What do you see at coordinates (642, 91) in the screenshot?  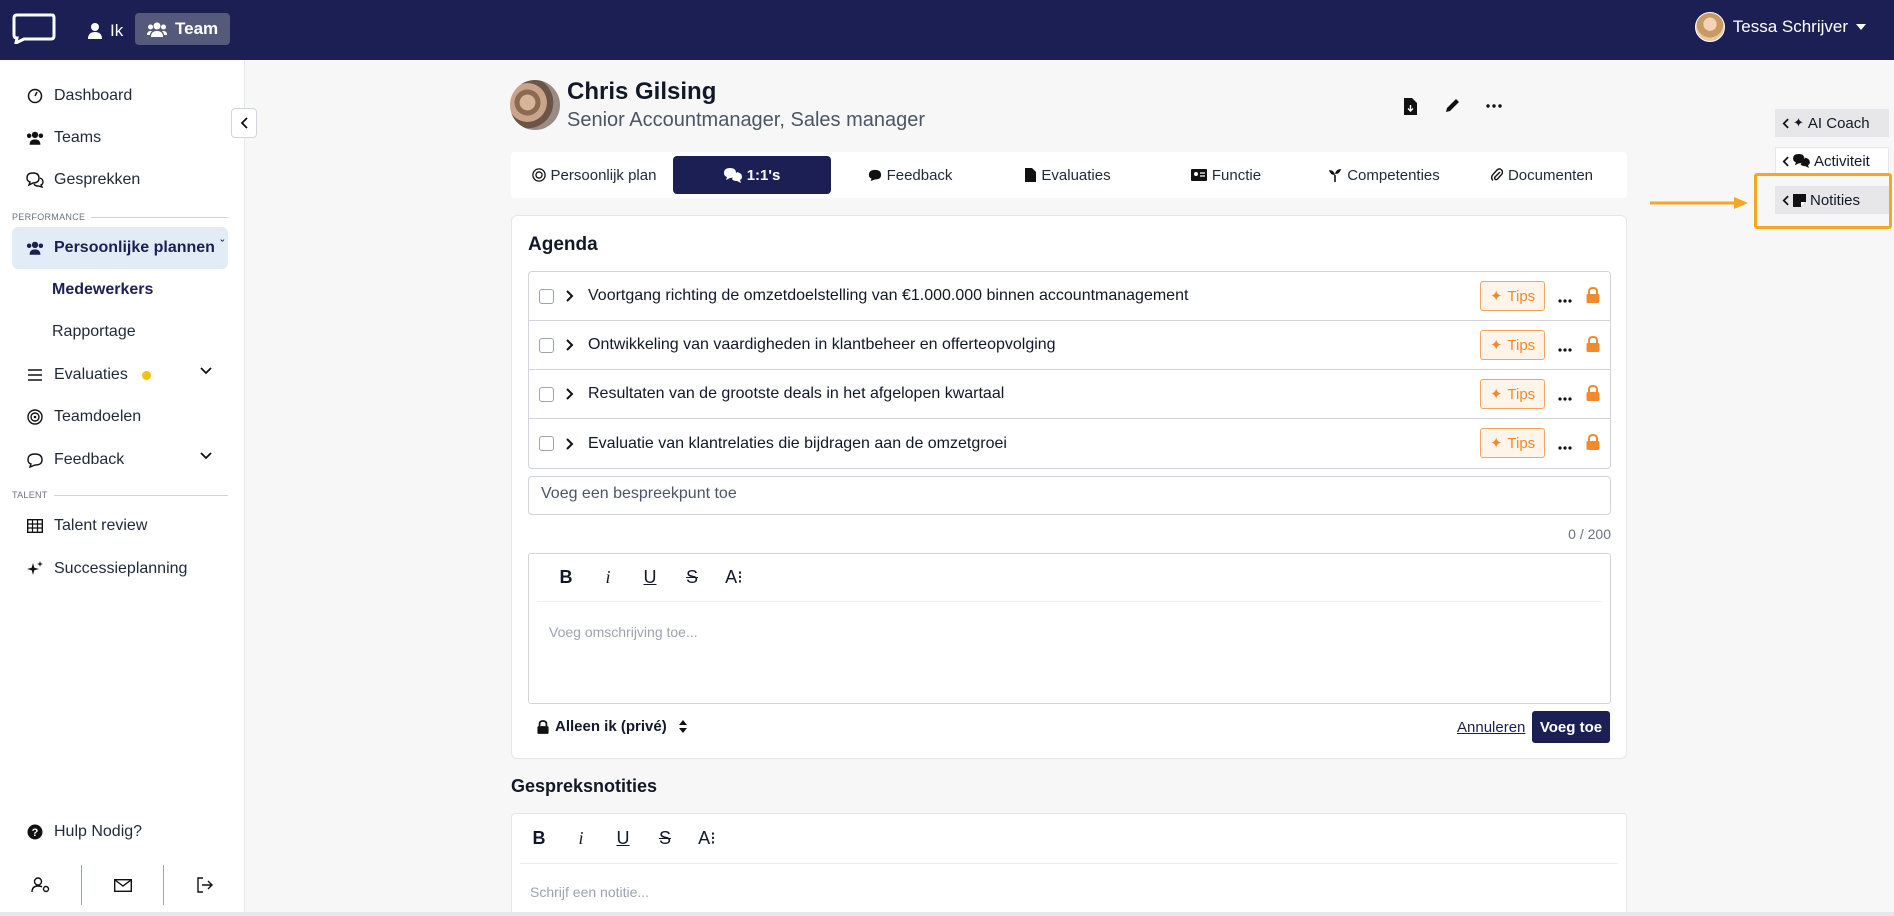 I see `profile-name: Chris Gilsing` at bounding box center [642, 91].